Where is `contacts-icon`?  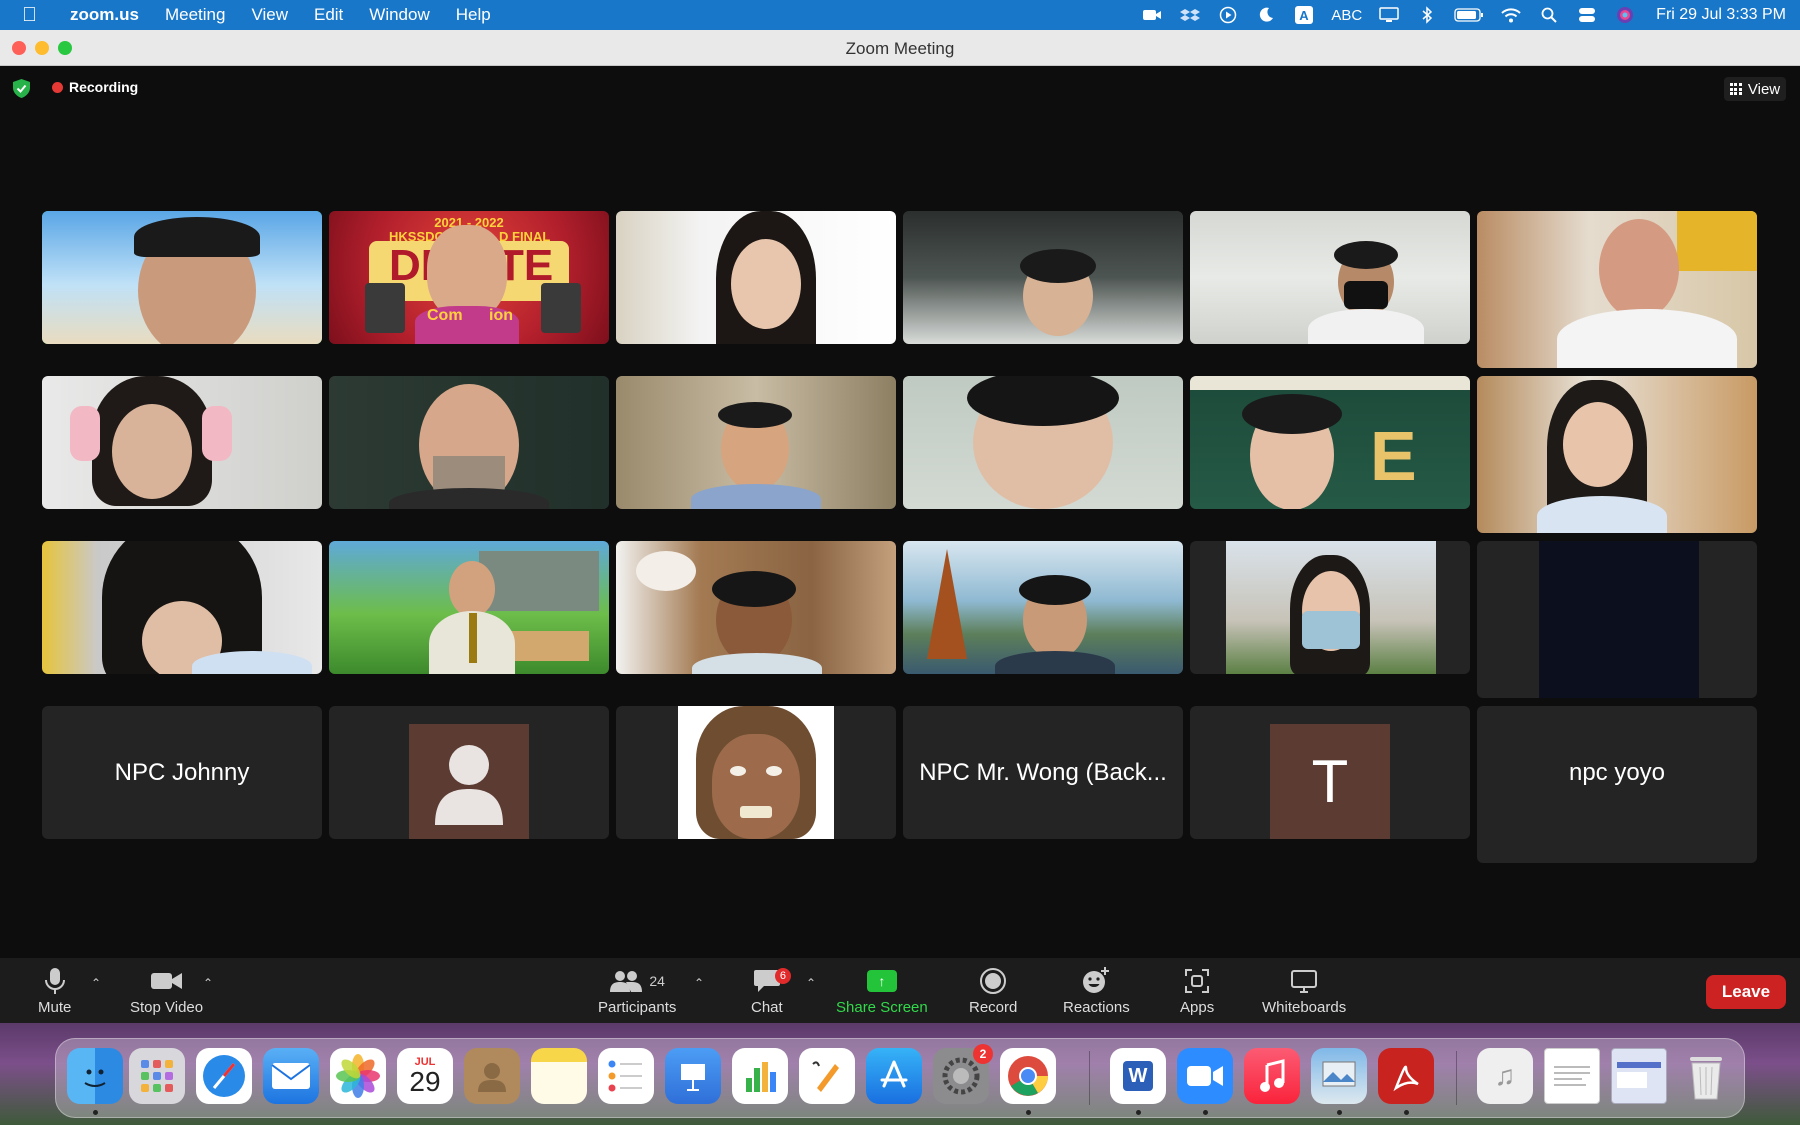 contacts-icon is located at coordinates (492, 1076).